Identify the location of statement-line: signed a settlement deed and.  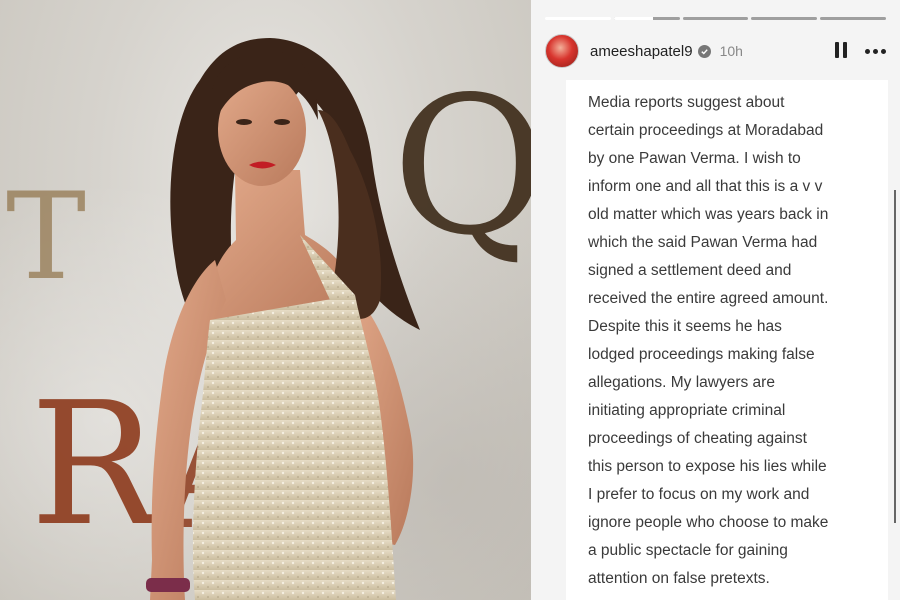
(690, 270).